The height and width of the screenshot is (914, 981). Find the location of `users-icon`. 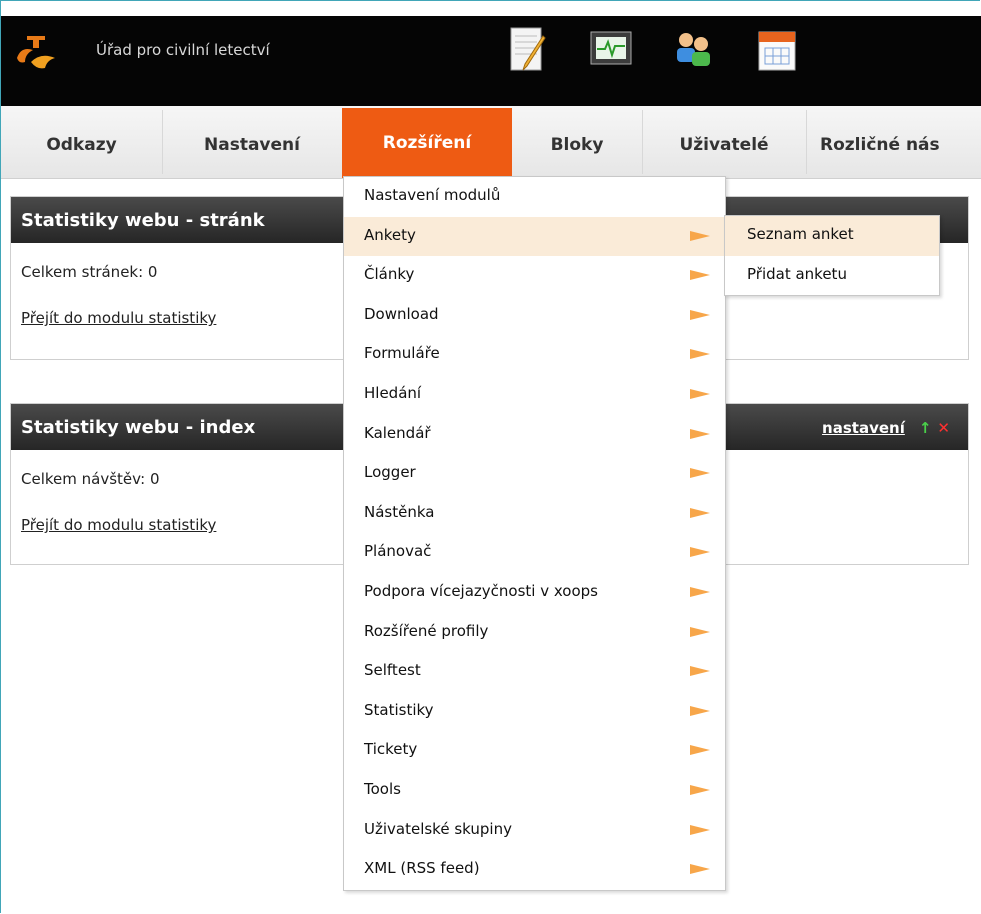

users-icon is located at coordinates (693, 50).